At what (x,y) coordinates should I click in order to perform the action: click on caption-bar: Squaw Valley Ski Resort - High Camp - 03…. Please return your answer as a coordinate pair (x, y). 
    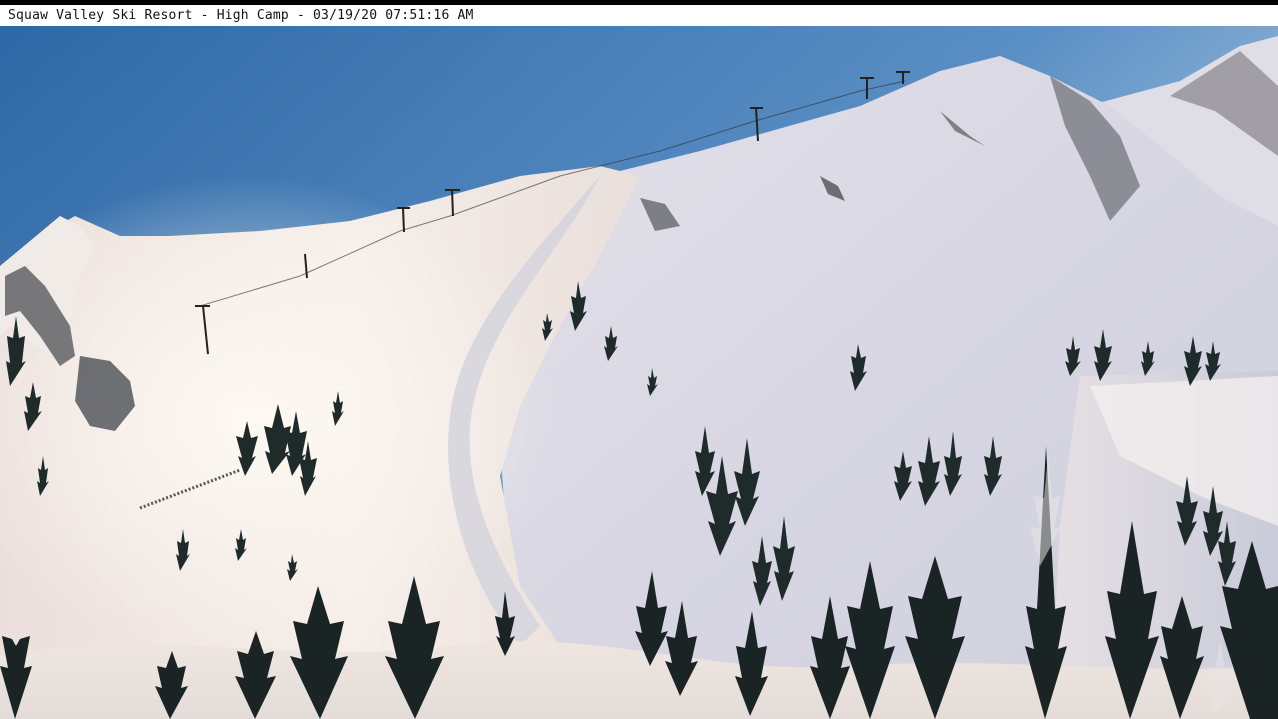
    Looking at the image, I should click on (639, 15).